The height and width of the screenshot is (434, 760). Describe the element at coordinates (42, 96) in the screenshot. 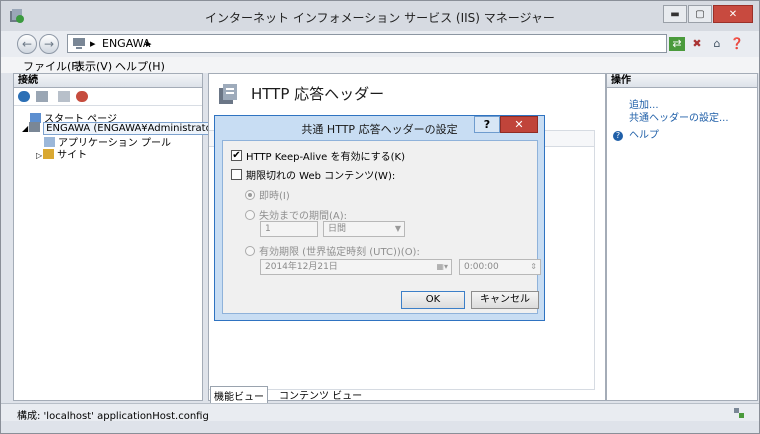

I see `save-icon` at that location.